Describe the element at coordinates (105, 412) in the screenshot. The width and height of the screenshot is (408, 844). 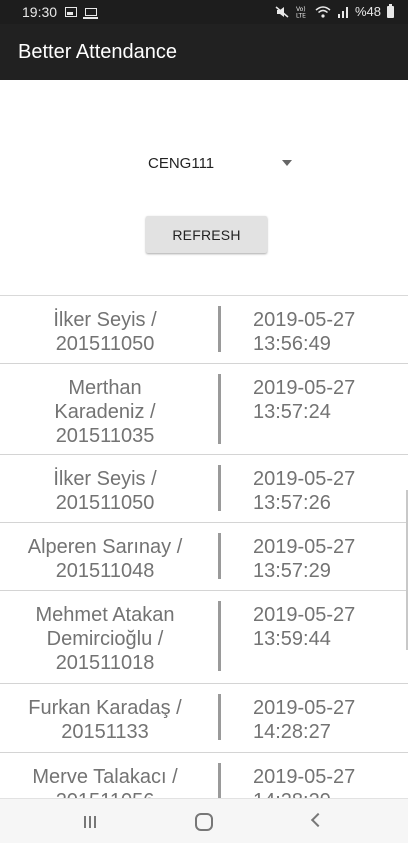
I see `student-name: Merthan Karadeniz / 201511035` at that location.